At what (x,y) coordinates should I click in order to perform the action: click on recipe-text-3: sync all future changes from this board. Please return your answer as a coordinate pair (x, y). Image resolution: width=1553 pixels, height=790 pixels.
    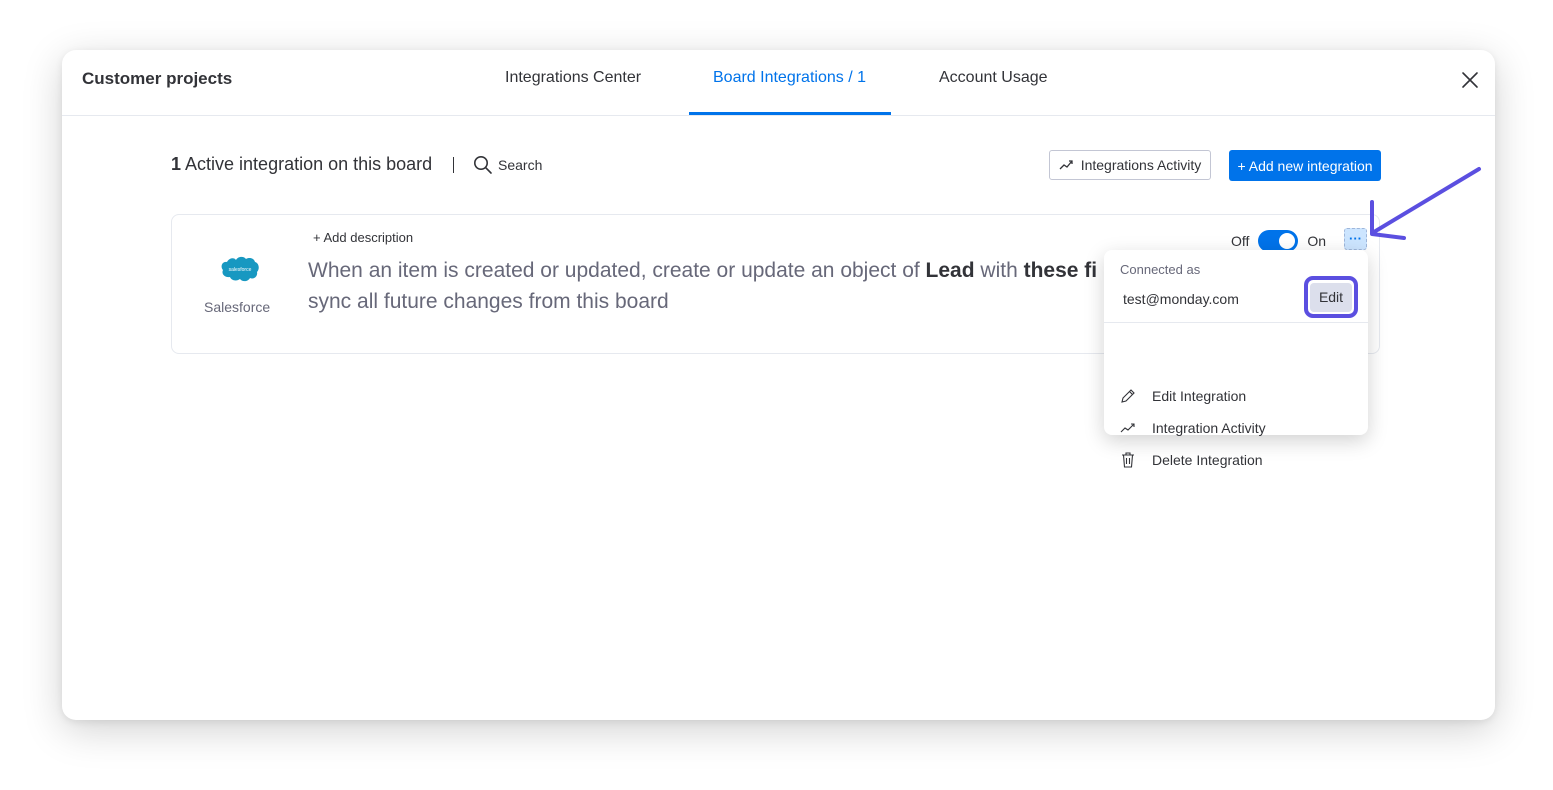
    Looking at the image, I should click on (488, 301).